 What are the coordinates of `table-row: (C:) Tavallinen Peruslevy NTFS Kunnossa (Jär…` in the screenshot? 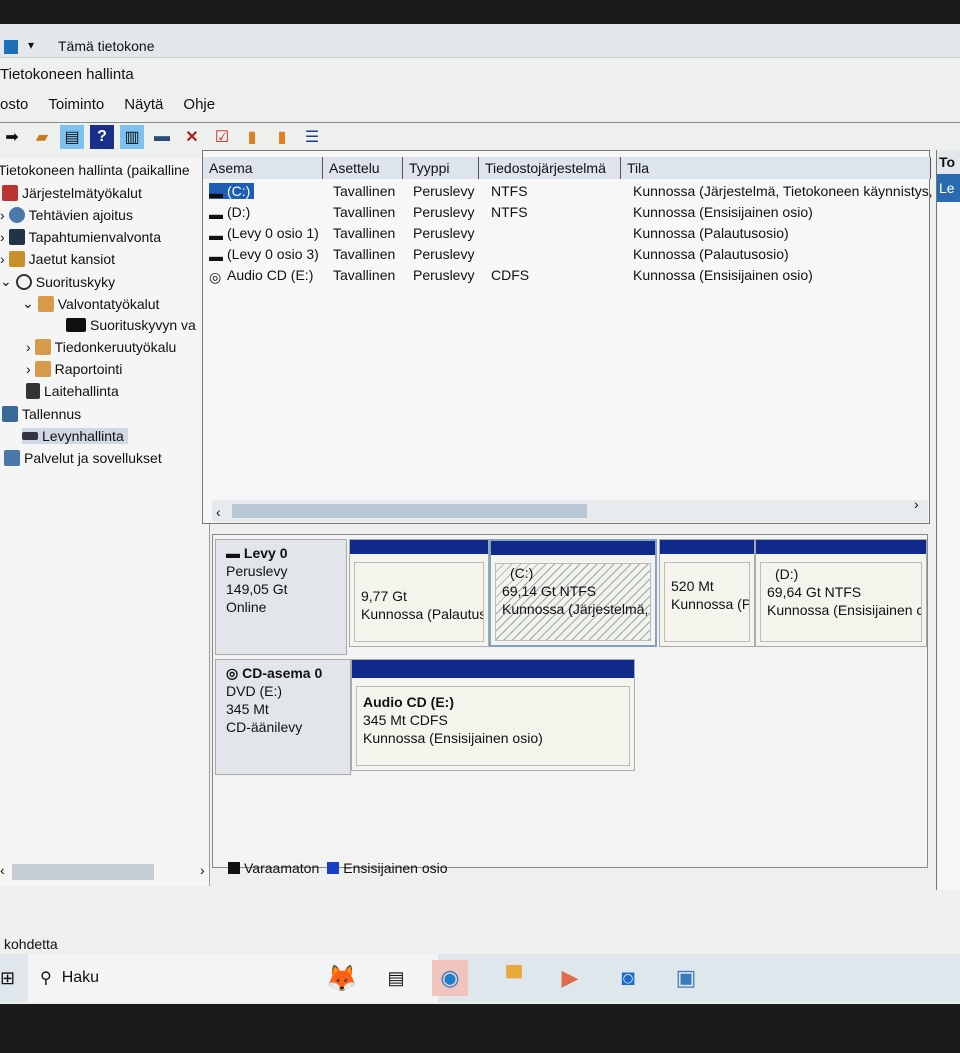 It's located at (571, 193).